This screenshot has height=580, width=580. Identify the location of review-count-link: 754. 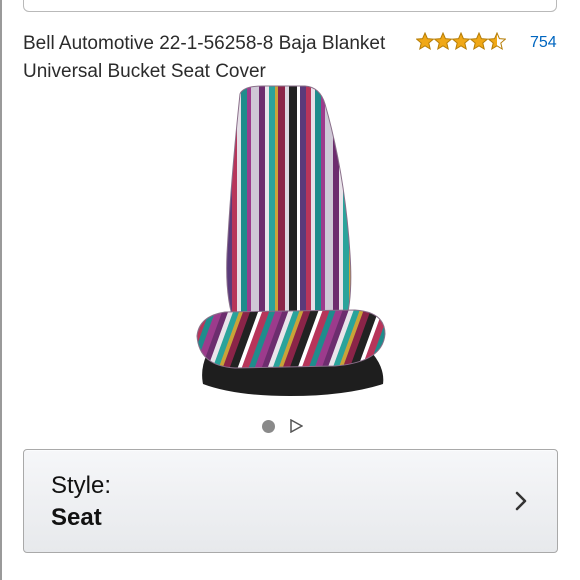
(543, 43).